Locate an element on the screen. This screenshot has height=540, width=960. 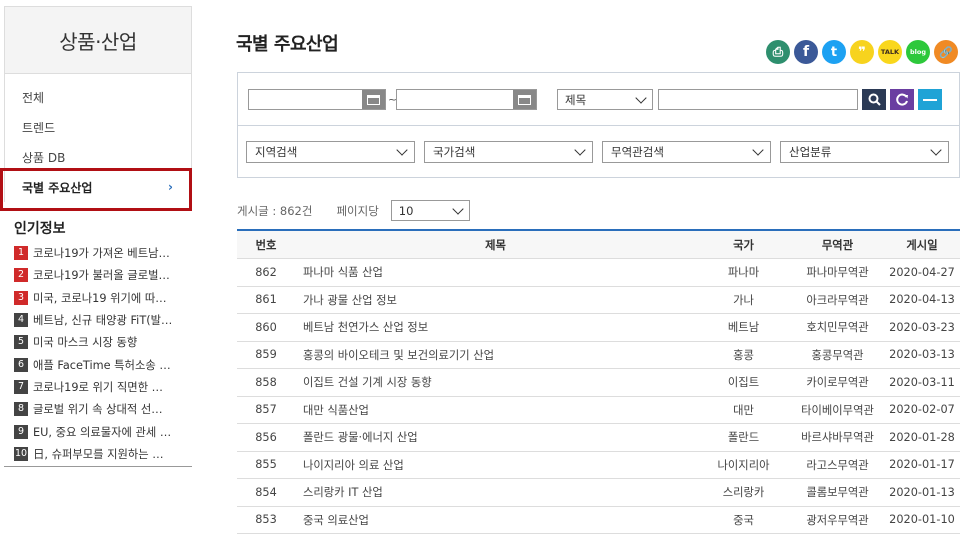
column-header-no: 번호 is located at coordinates (266, 245).